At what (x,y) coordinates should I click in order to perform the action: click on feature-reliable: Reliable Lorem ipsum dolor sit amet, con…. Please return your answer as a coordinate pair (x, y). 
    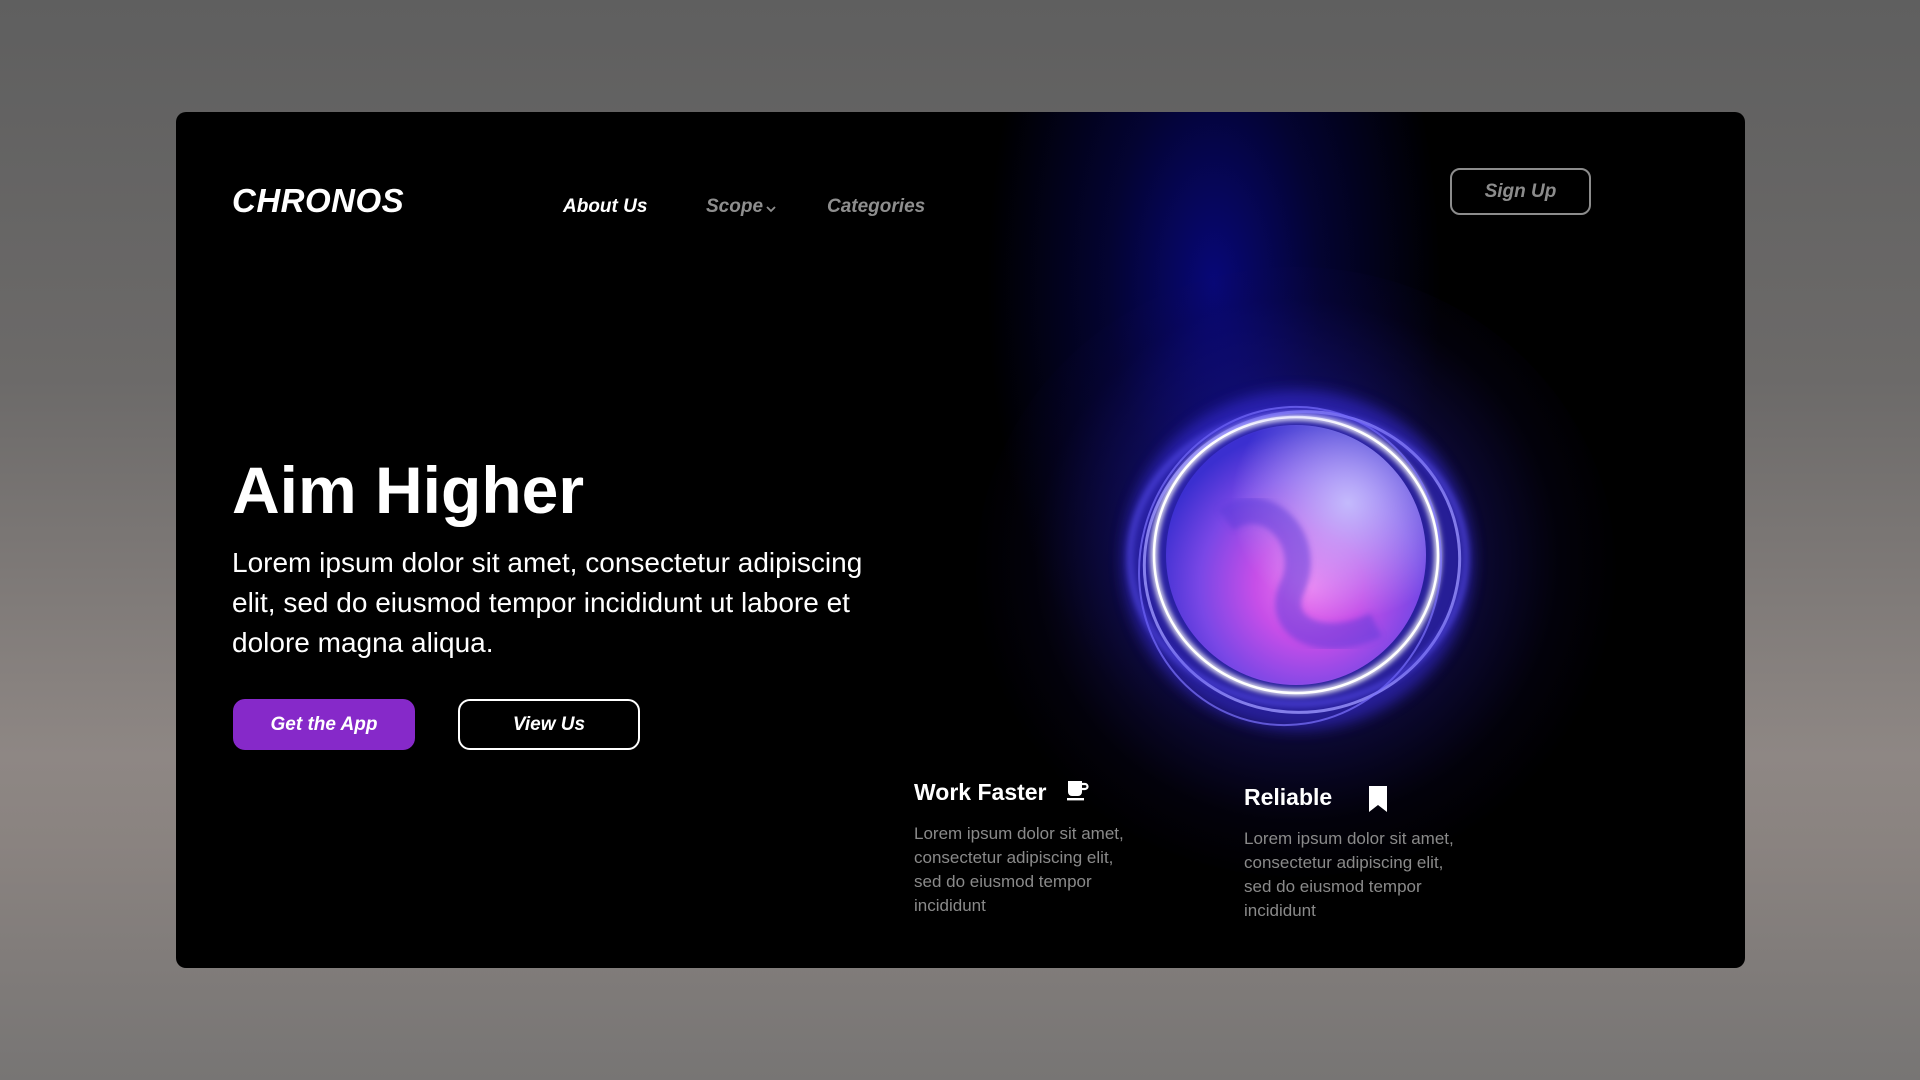
    Looking at the image, I should click on (1364, 853).